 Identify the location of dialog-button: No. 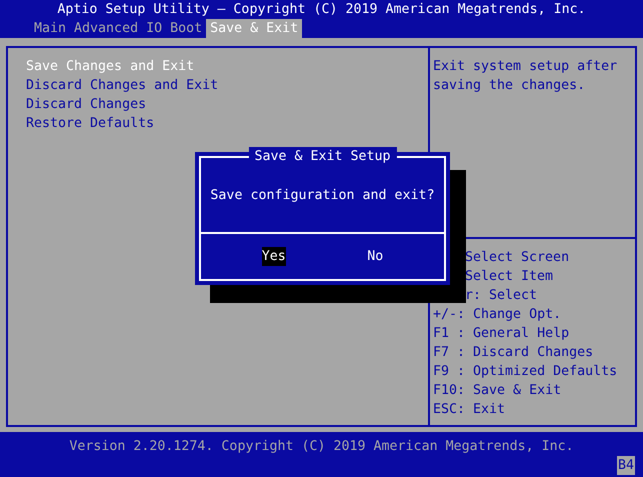
(375, 256).